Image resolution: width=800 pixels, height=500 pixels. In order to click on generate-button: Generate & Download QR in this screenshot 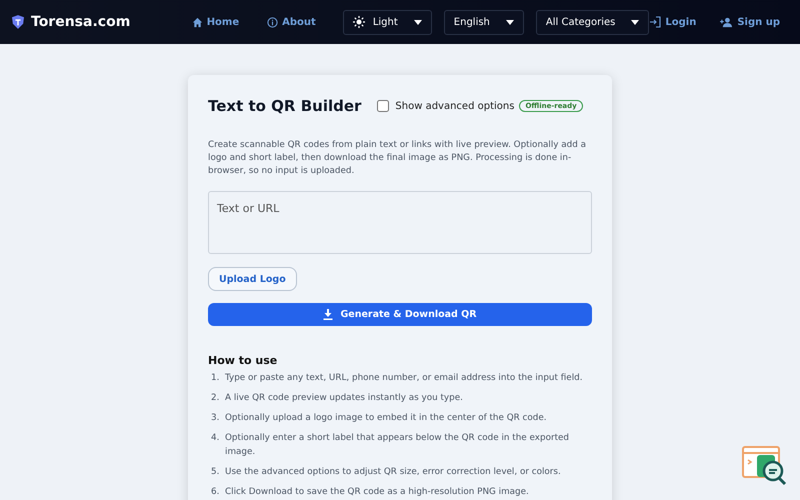, I will do `click(400, 314)`.